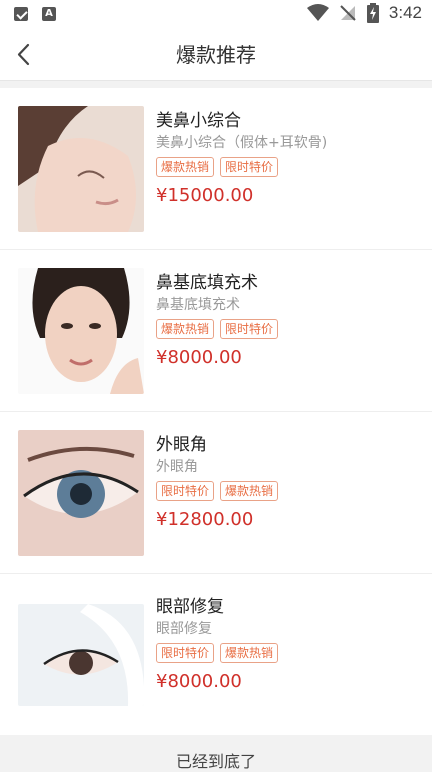 This screenshot has width=432, height=772. Describe the element at coordinates (198, 305) in the screenshot. I see `product-subtitle: 鼻基底填充术` at that location.